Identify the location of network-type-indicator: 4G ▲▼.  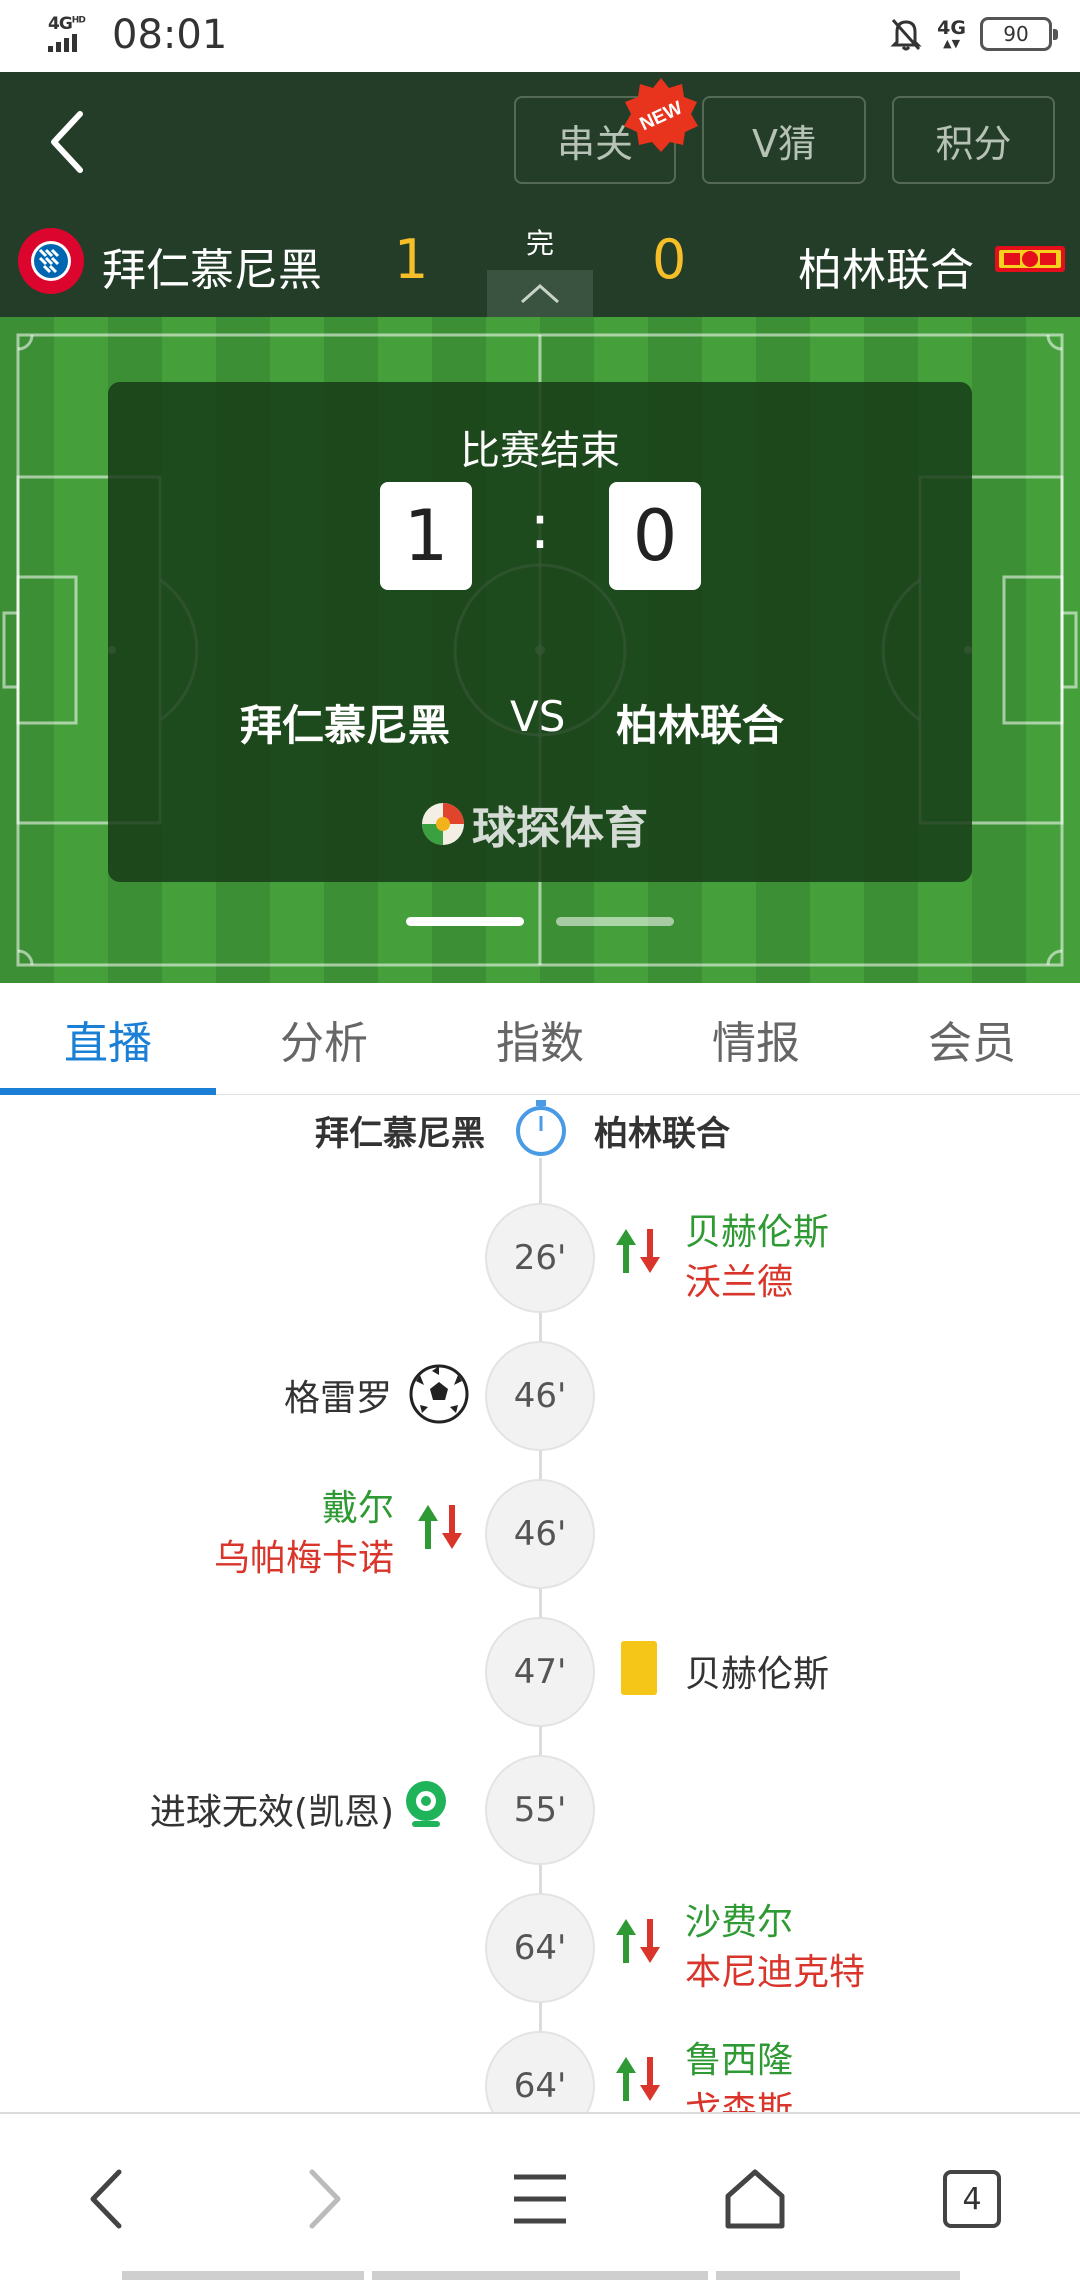
(951, 33).